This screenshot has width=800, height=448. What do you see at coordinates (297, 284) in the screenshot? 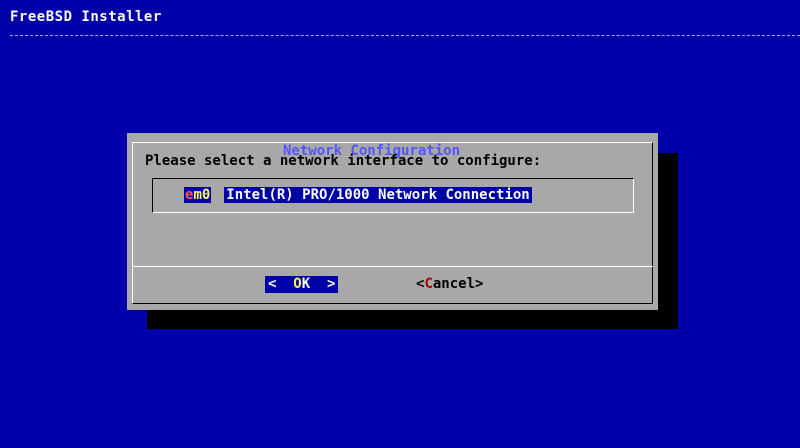
I see `ok-hotkey: O` at bounding box center [297, 284].